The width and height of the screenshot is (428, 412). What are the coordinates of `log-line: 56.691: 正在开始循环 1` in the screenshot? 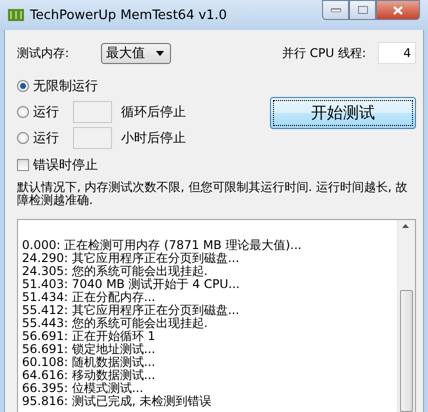 It's located at (89, 336).